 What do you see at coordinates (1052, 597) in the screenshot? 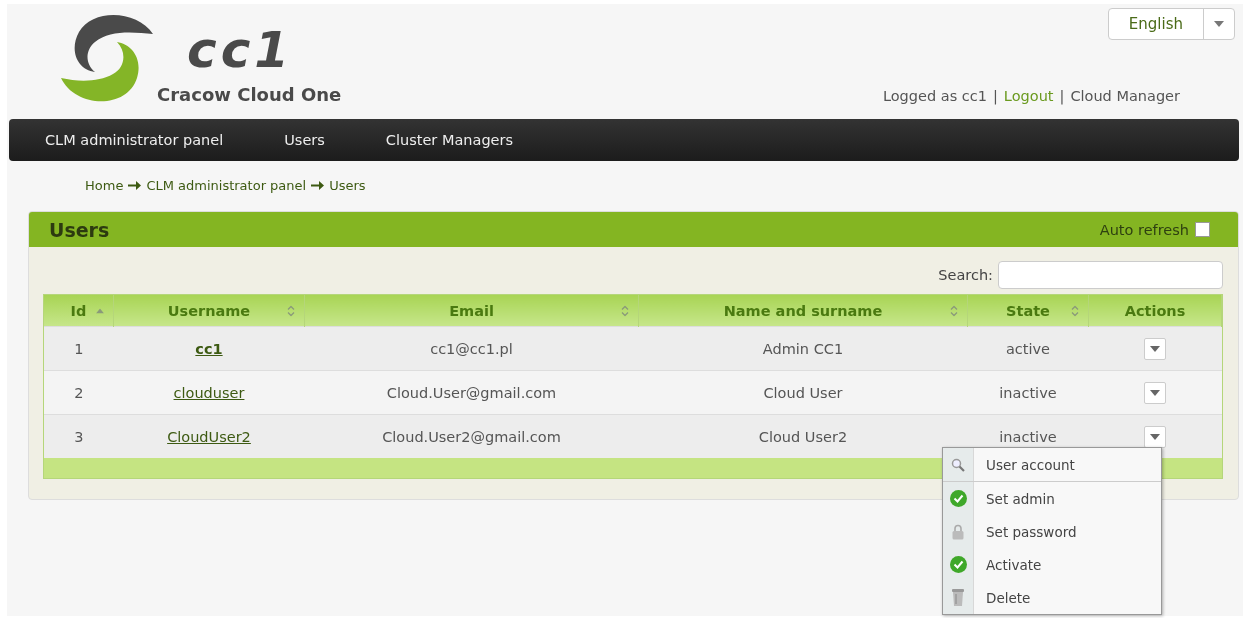
I see `menu-row: Delete` at bounding box center [1052, 597].